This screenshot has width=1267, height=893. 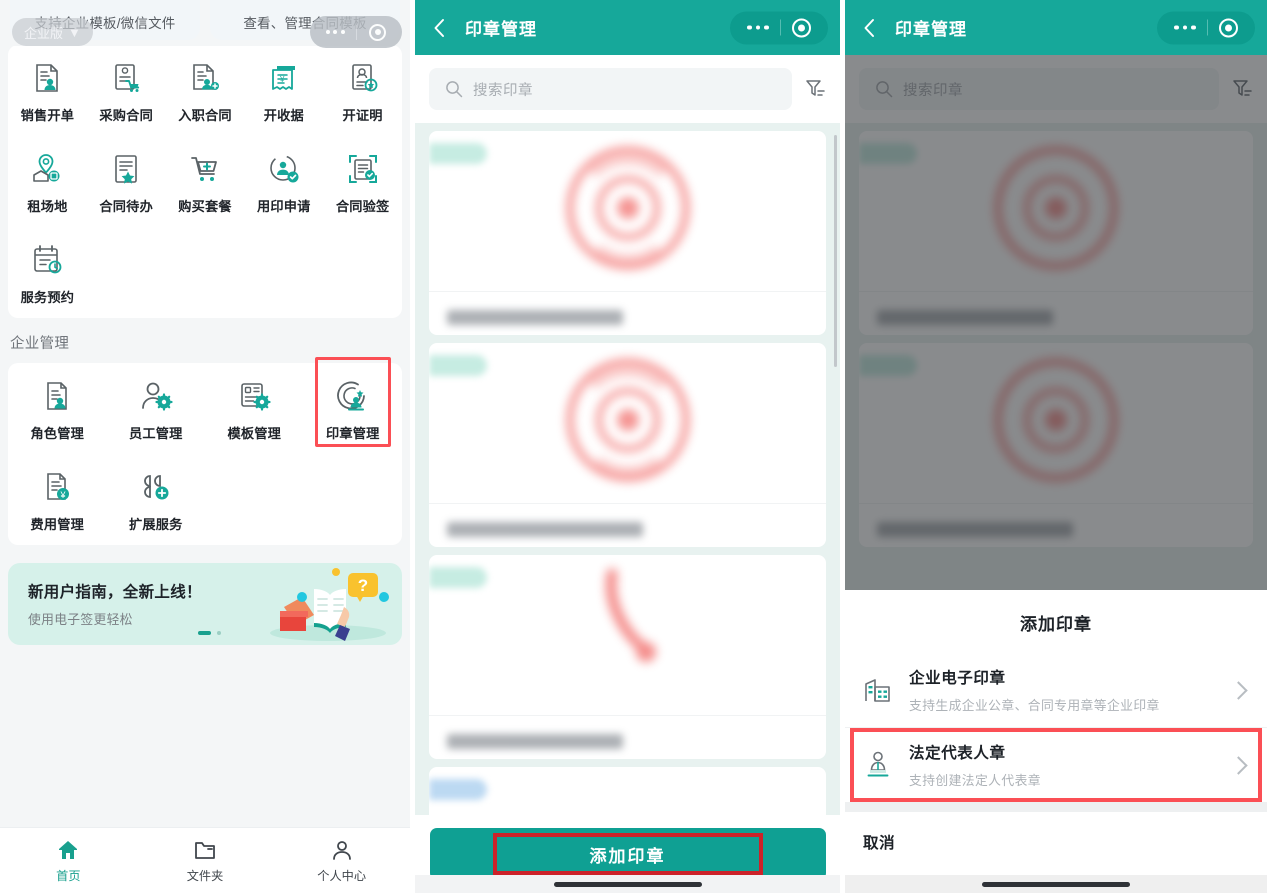 What do you see at coordinates (68, 849) in the screenshot?
I see `home-icon` at bounding box center [68, 849].